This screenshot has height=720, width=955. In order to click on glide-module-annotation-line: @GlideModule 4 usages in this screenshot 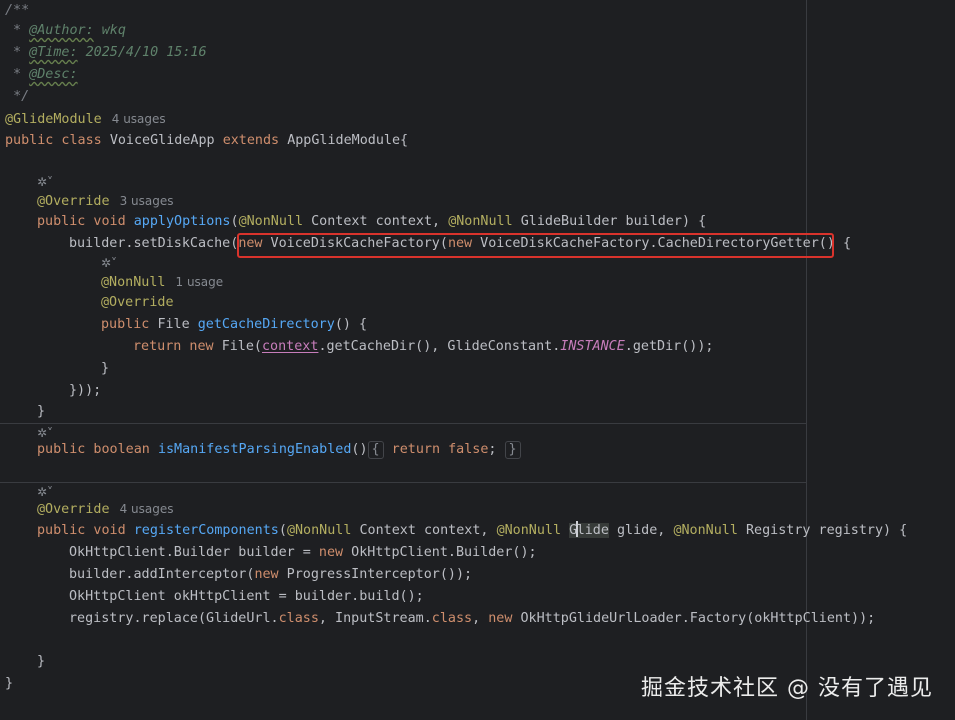, I will do `click(85, 119)`.